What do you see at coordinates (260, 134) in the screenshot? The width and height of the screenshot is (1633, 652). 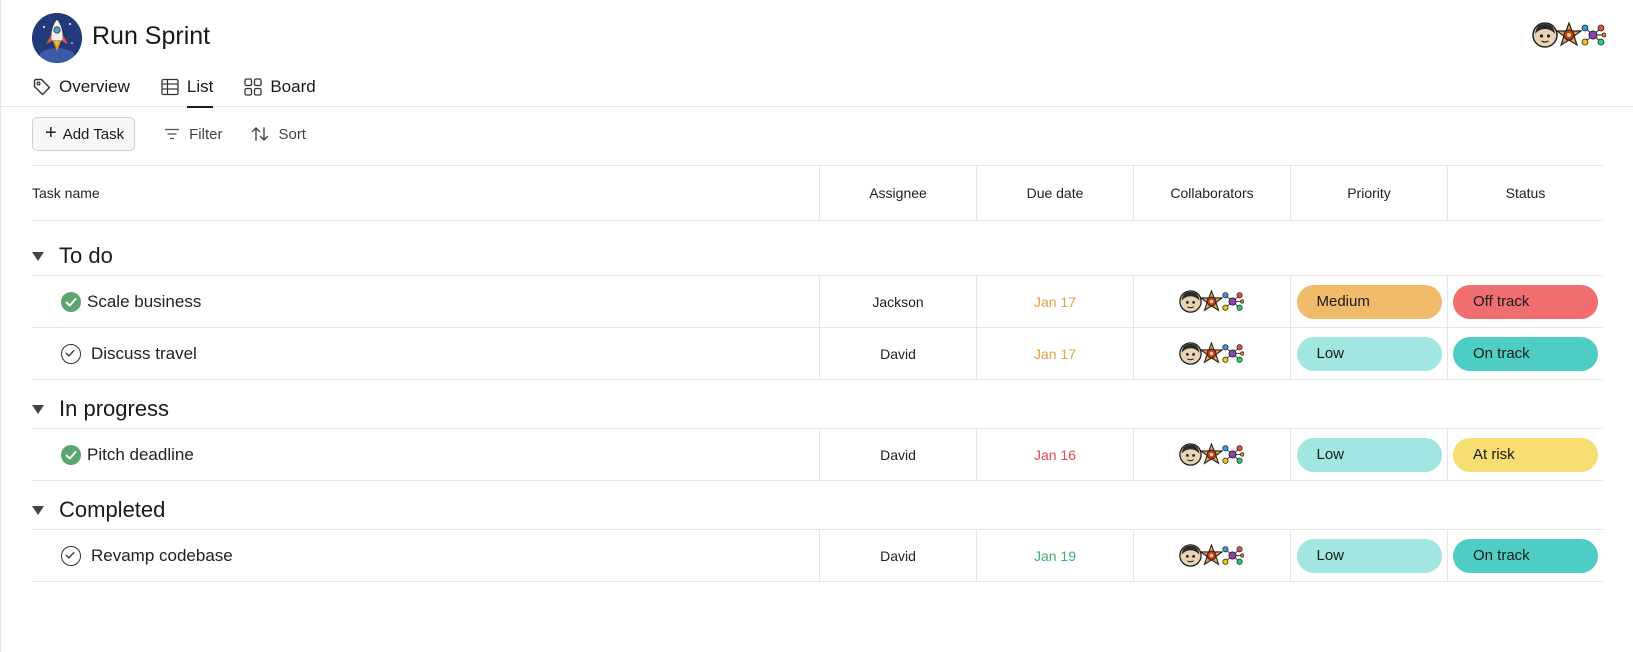 I see `sort-icon` at bounding box center [260, 134].